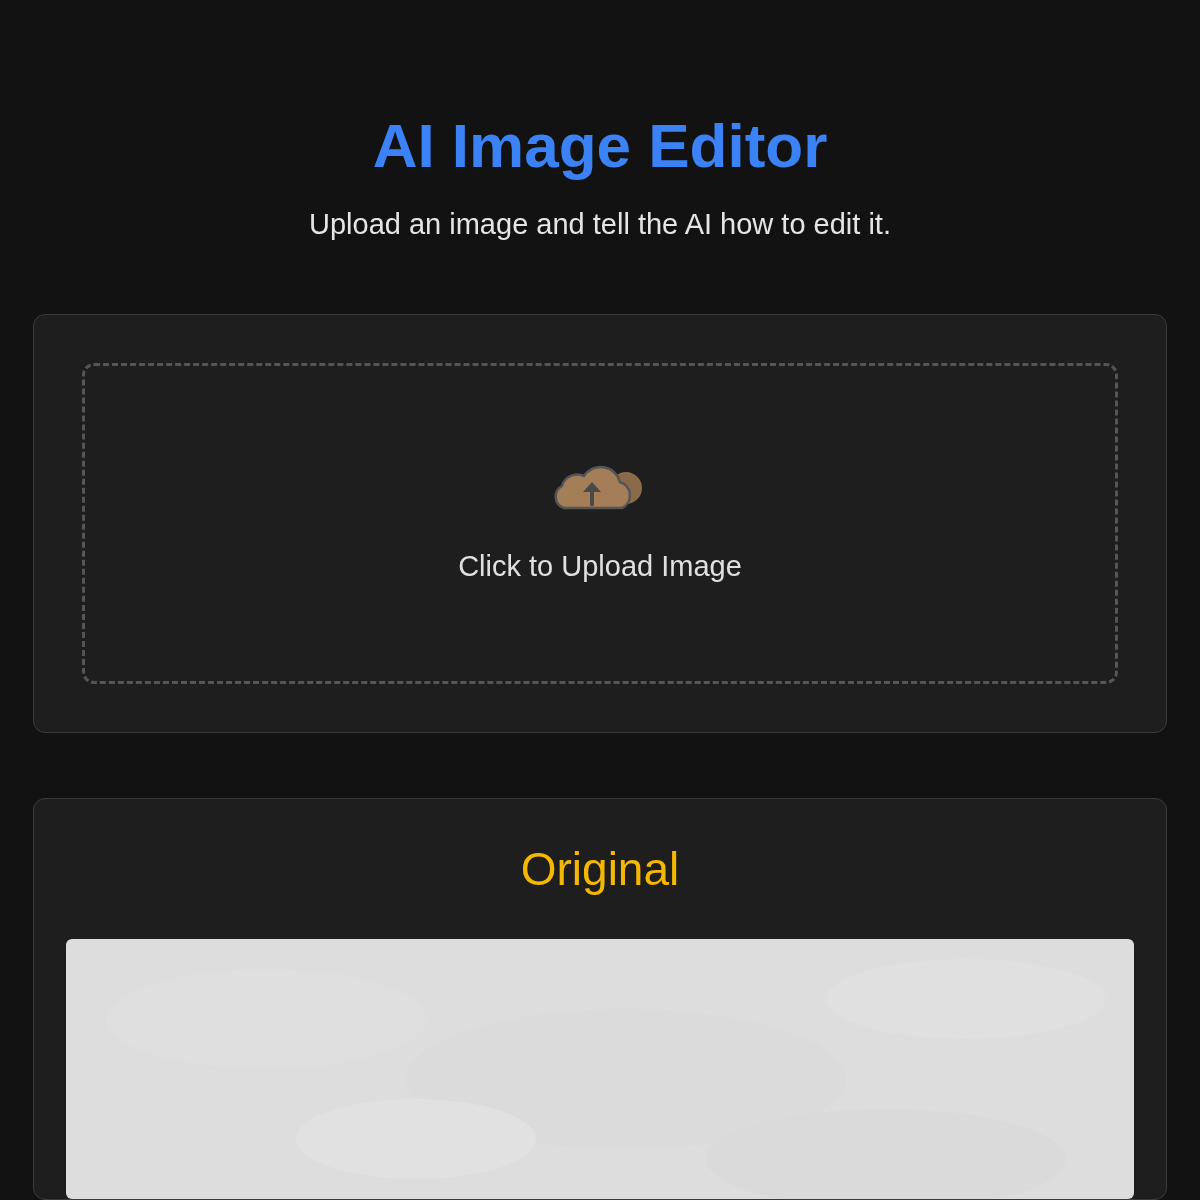 The width and height of the screenshot is (1200, 1200). I want to click on app-subtitle: Upload an image and tell the AI how to edit it., so click(600, 224).